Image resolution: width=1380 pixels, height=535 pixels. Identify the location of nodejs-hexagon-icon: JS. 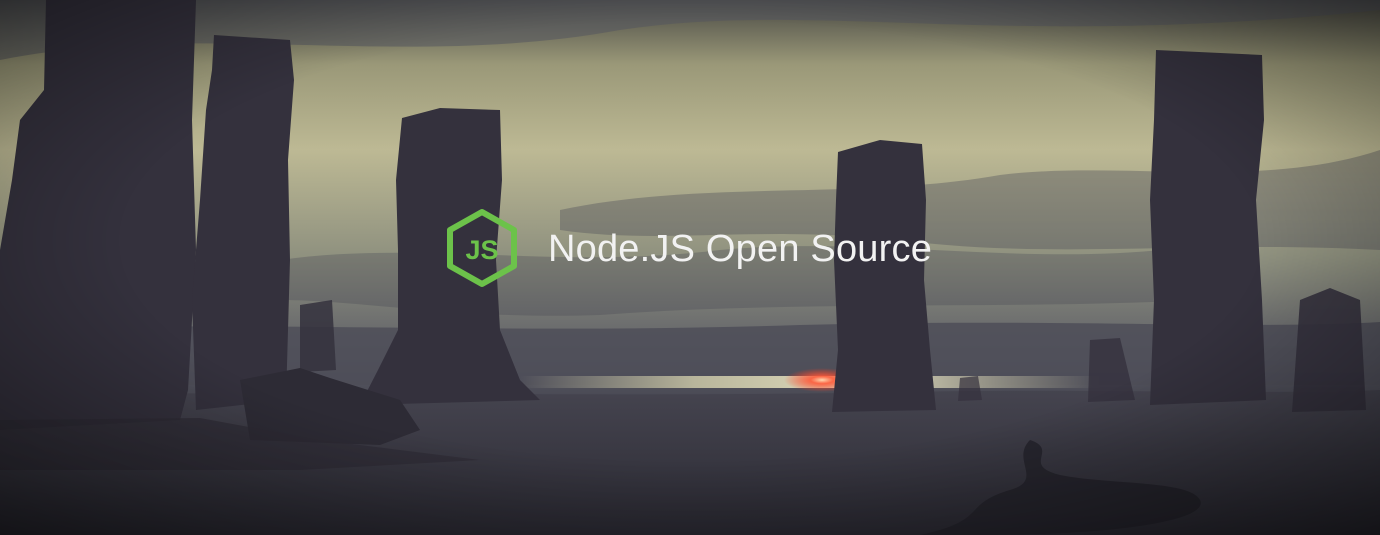
(482, 248).